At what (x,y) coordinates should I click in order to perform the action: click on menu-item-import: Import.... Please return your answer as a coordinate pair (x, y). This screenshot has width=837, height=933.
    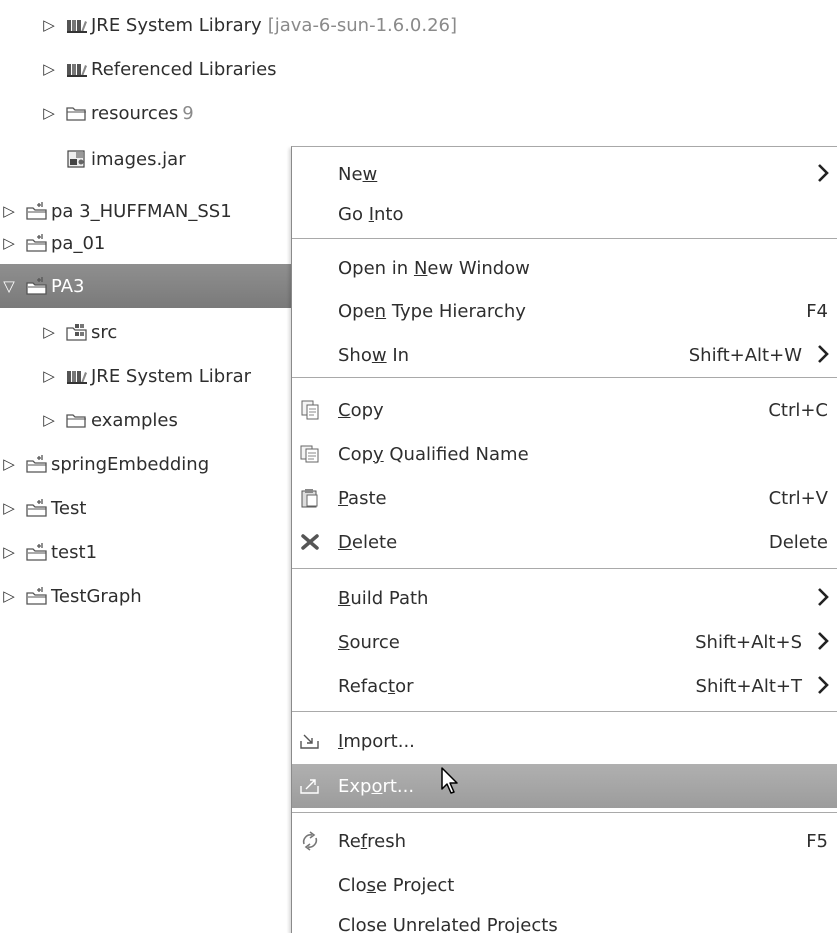
    Looking at the image, I should click on (564, 741).